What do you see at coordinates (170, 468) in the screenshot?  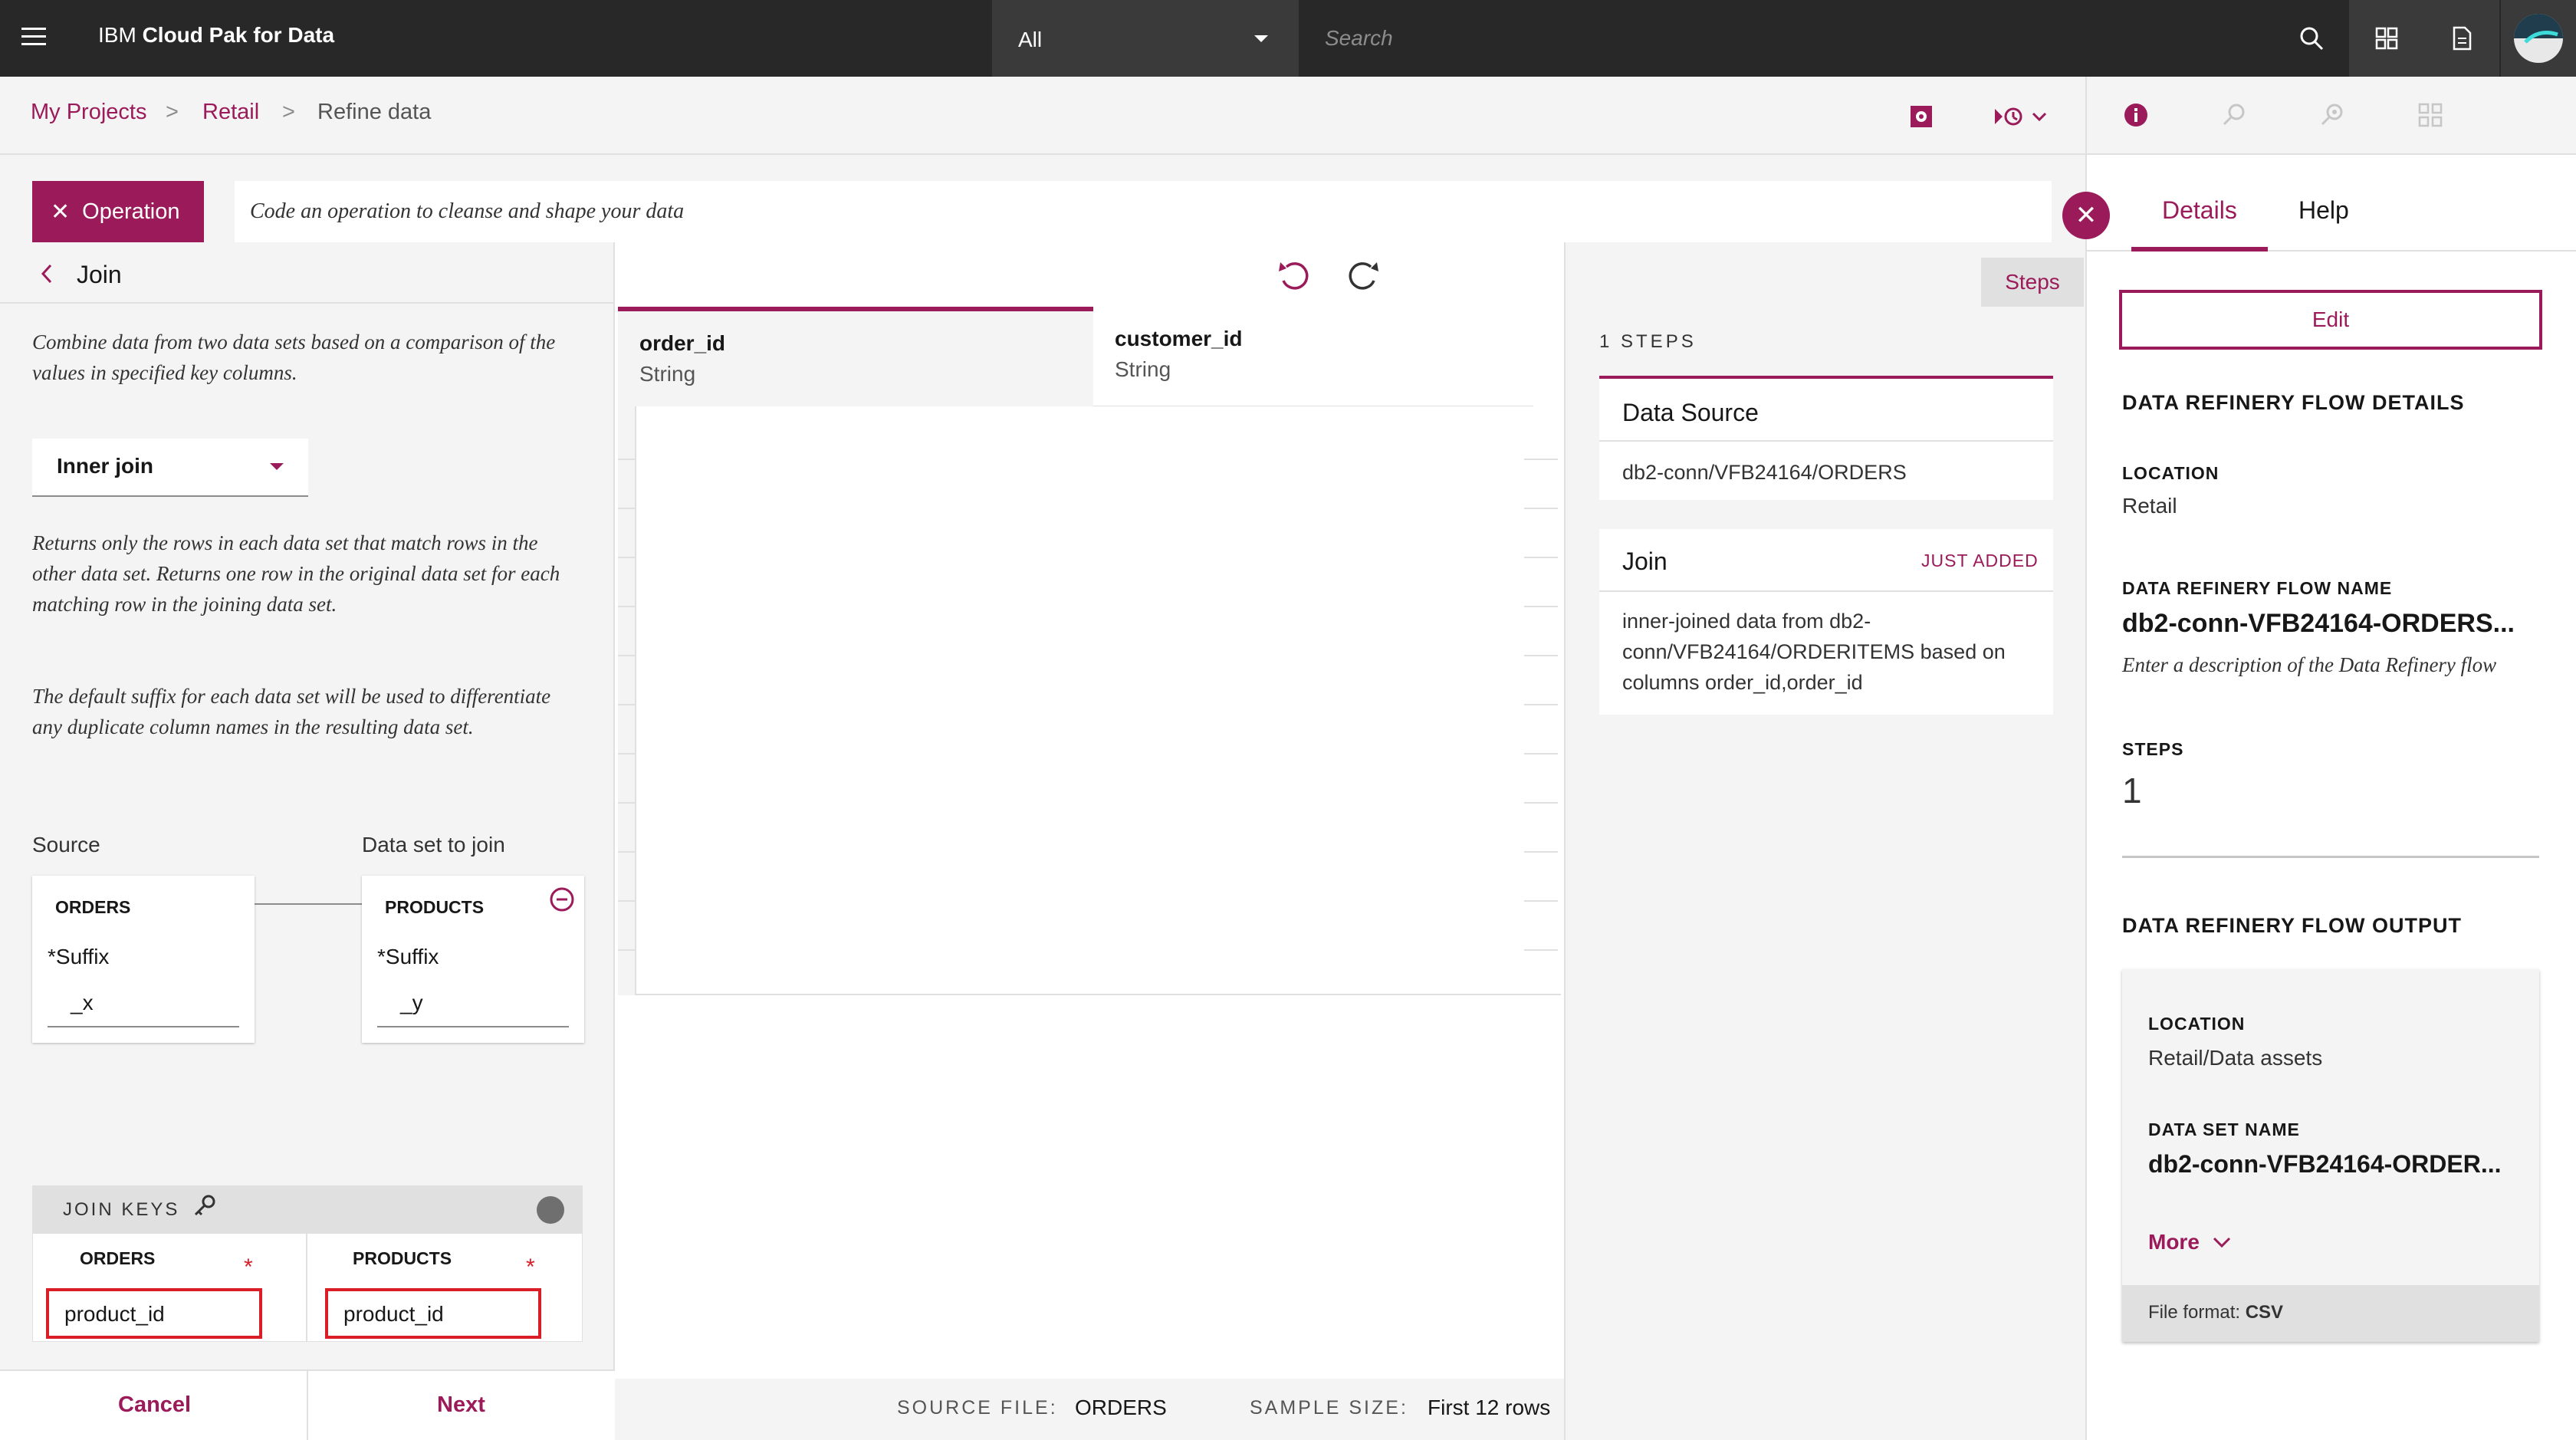 I see `join-type-dropdown: Inner join` at bounding box center [170, 468].